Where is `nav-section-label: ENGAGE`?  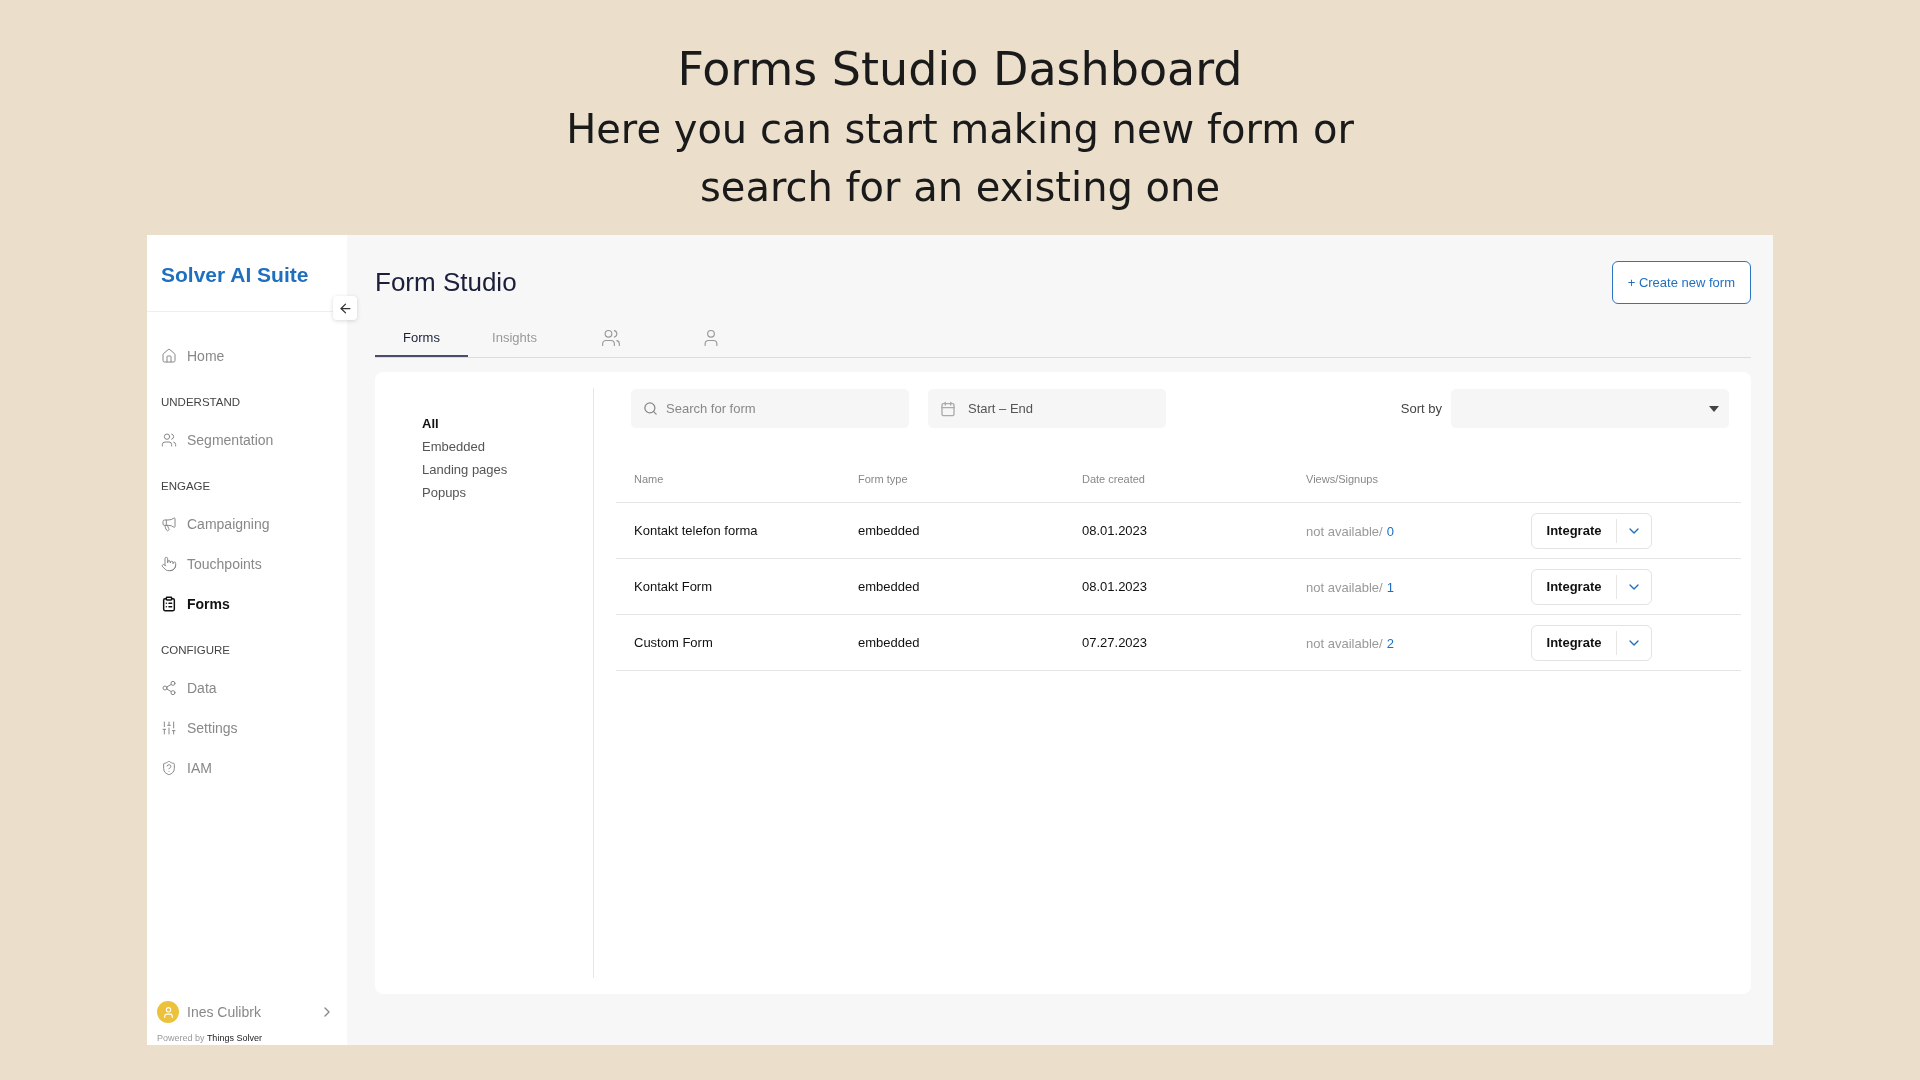
nav-section-label: ENGAGE is located at coordinates (186, 486).